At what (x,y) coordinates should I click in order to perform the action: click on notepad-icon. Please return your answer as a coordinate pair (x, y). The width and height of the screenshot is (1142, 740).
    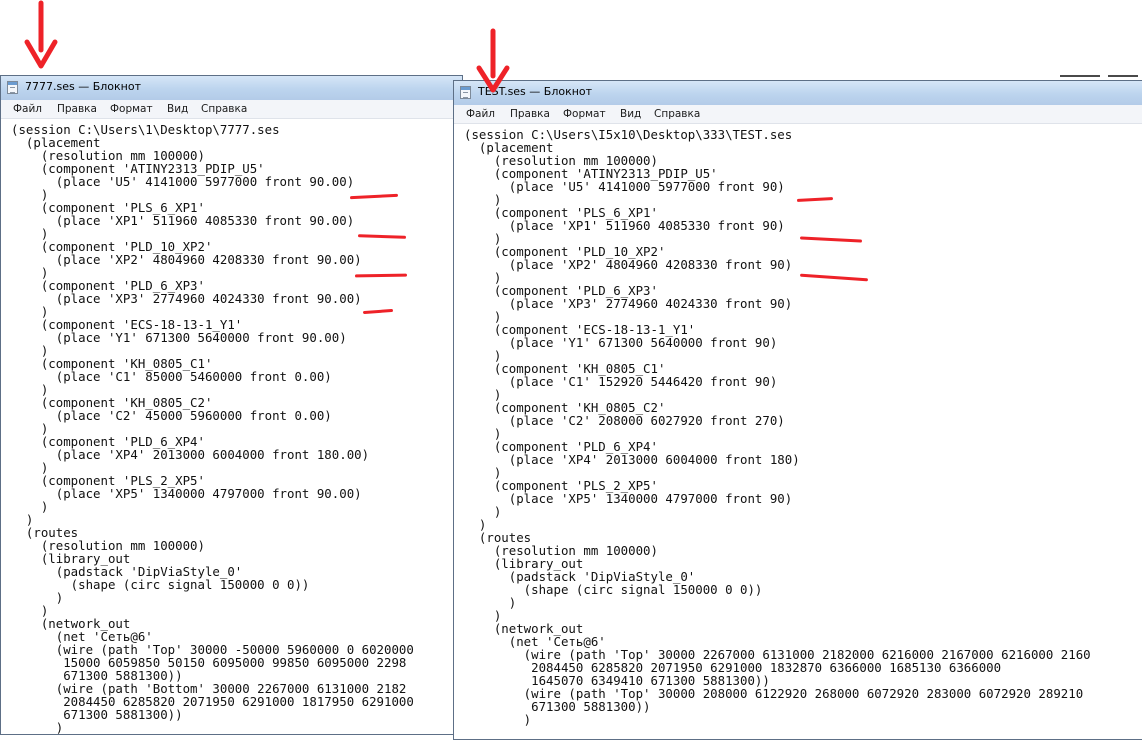
    Looking at the image, I should click on (12, 87).